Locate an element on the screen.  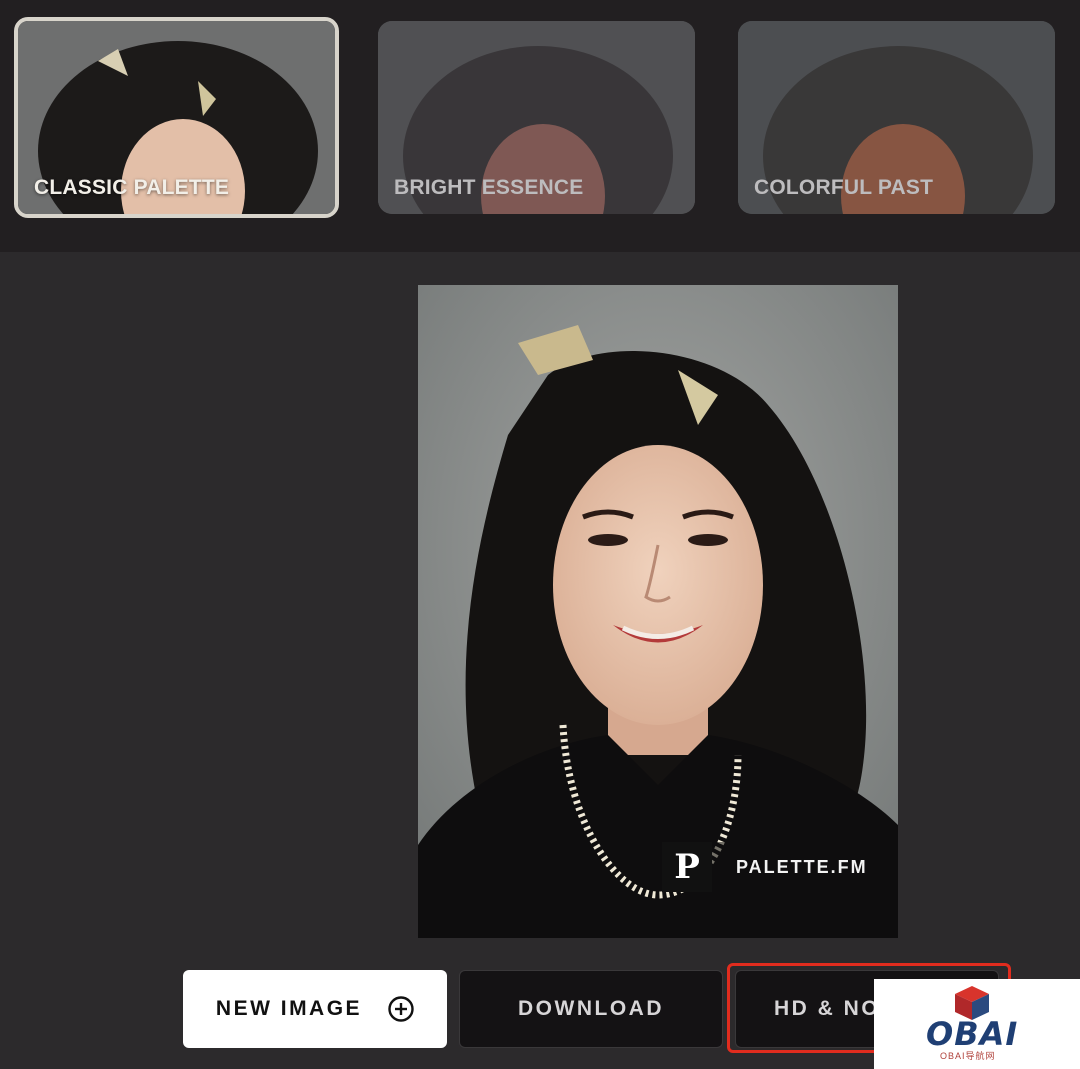
hd-label: HD & NO is located at coordinates (827, 1008).